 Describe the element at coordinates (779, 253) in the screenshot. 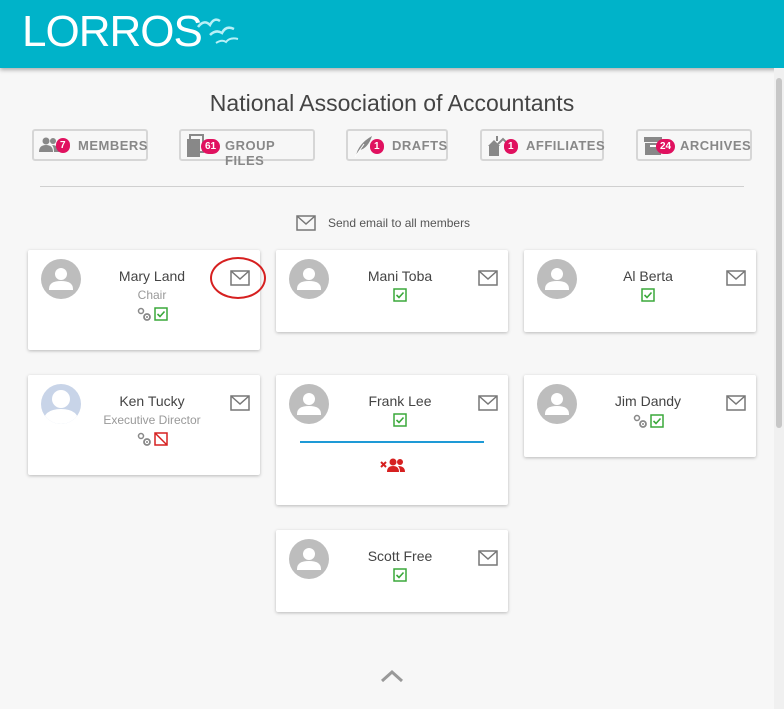

I see `scrollbar-thumb` at that location.